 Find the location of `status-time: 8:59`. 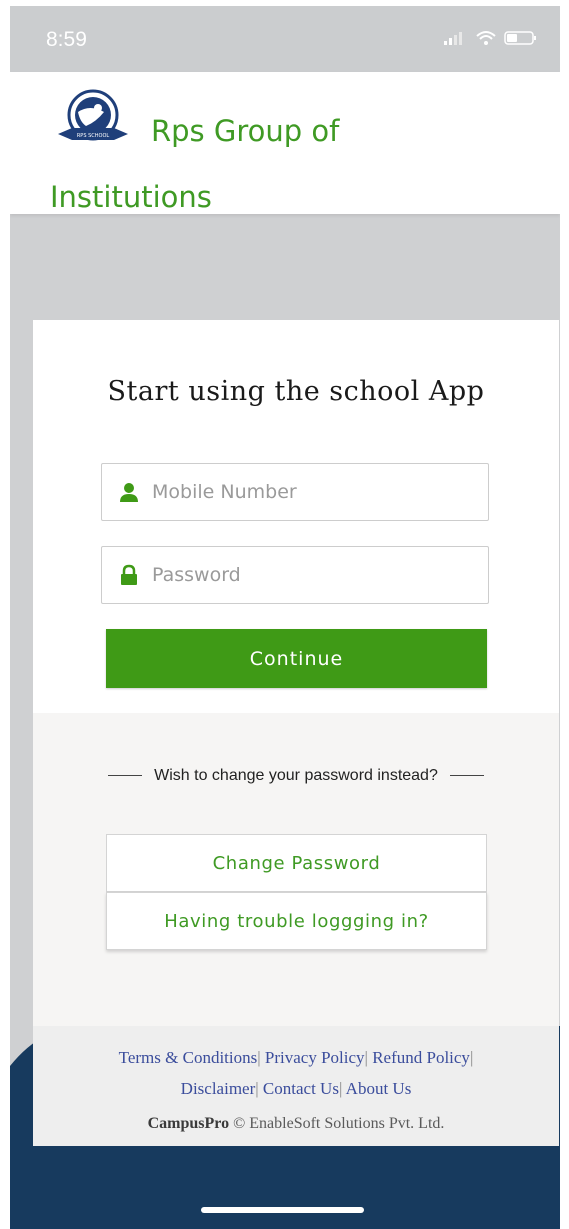

status-time: 8:59 is located at coordinates (66, 39).